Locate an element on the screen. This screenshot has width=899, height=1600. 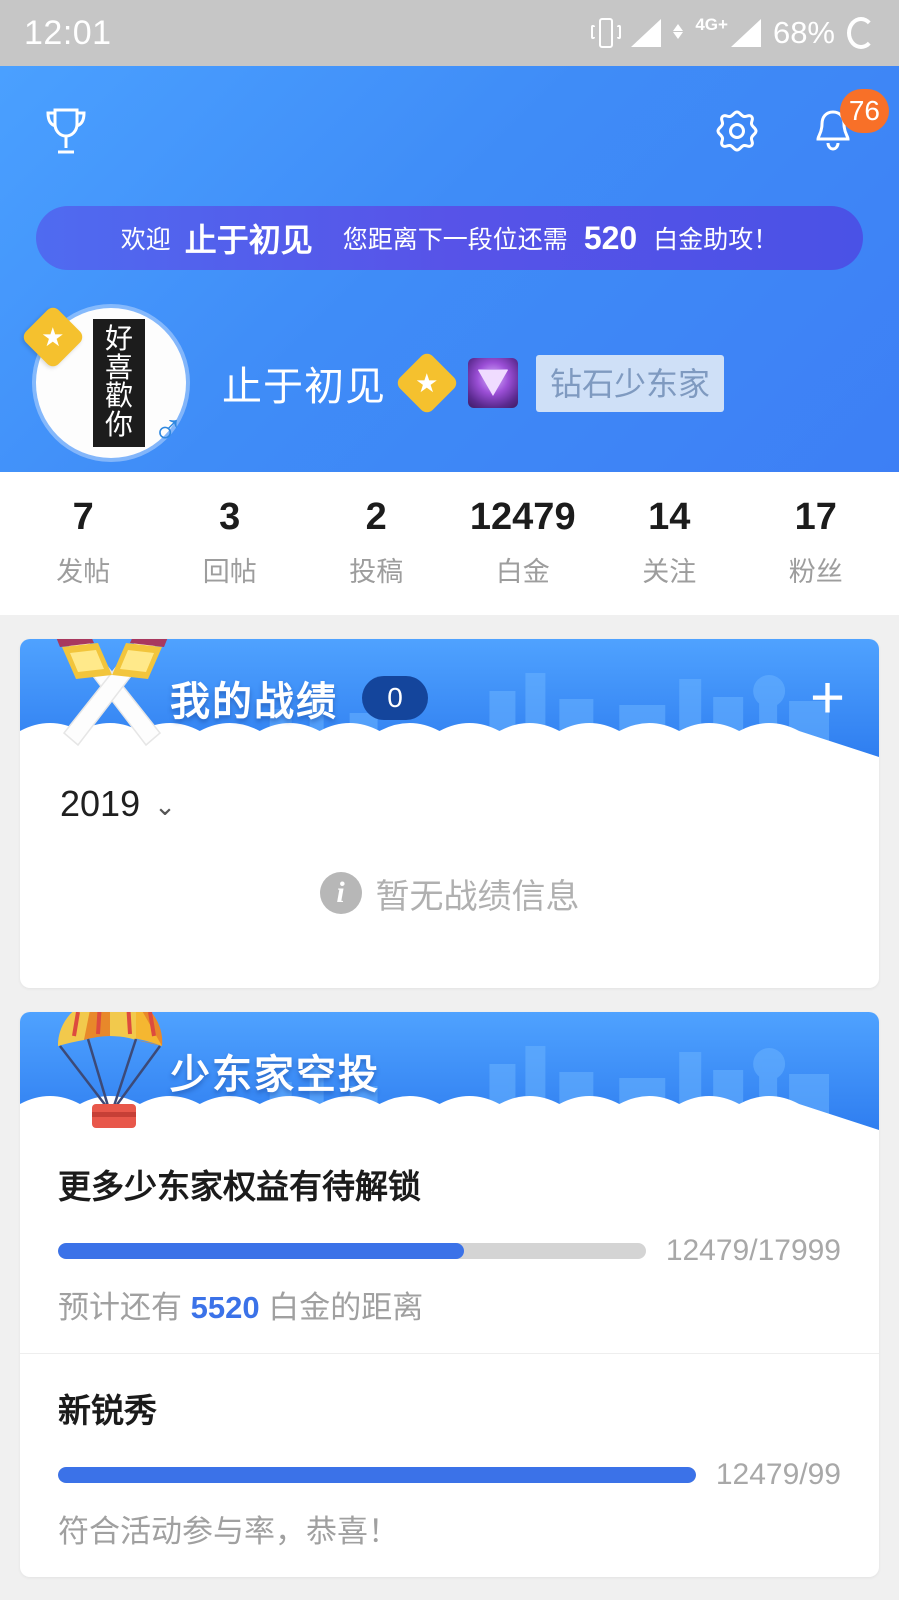
stat-platinum: 12479 白金 is located at coordinates (523, 541).